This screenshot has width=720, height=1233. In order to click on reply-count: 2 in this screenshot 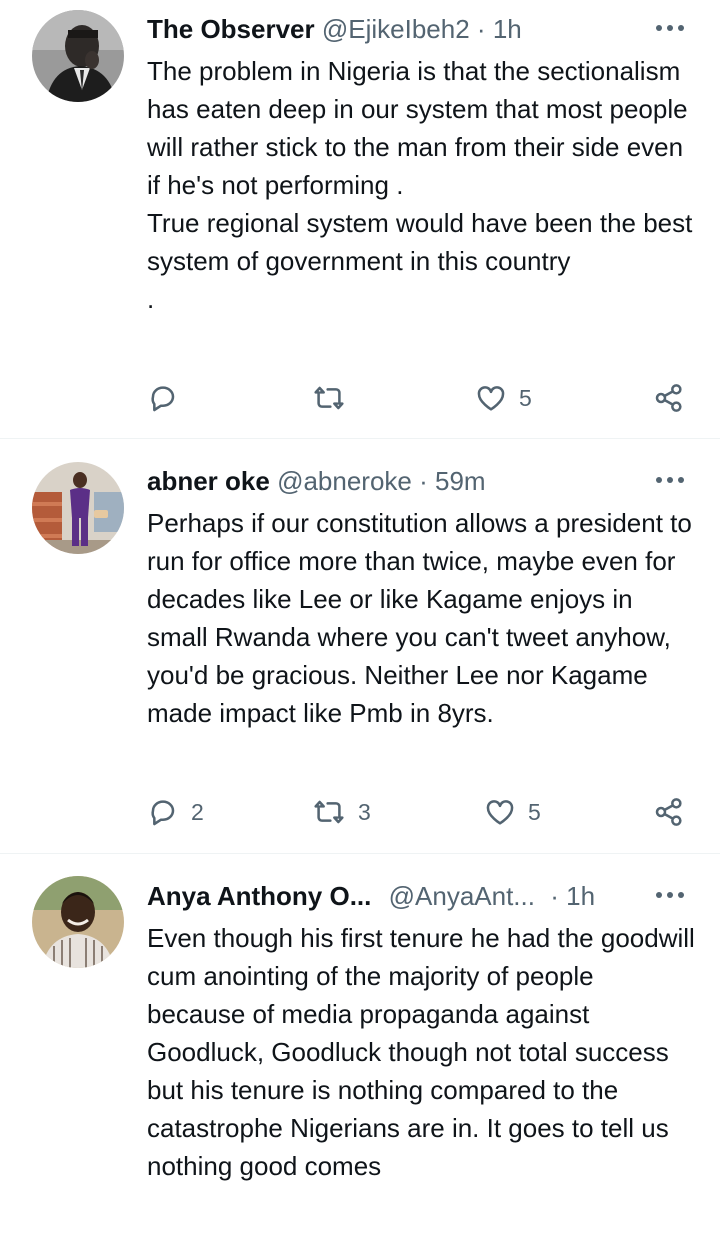, I will do `click(197, 811)`.